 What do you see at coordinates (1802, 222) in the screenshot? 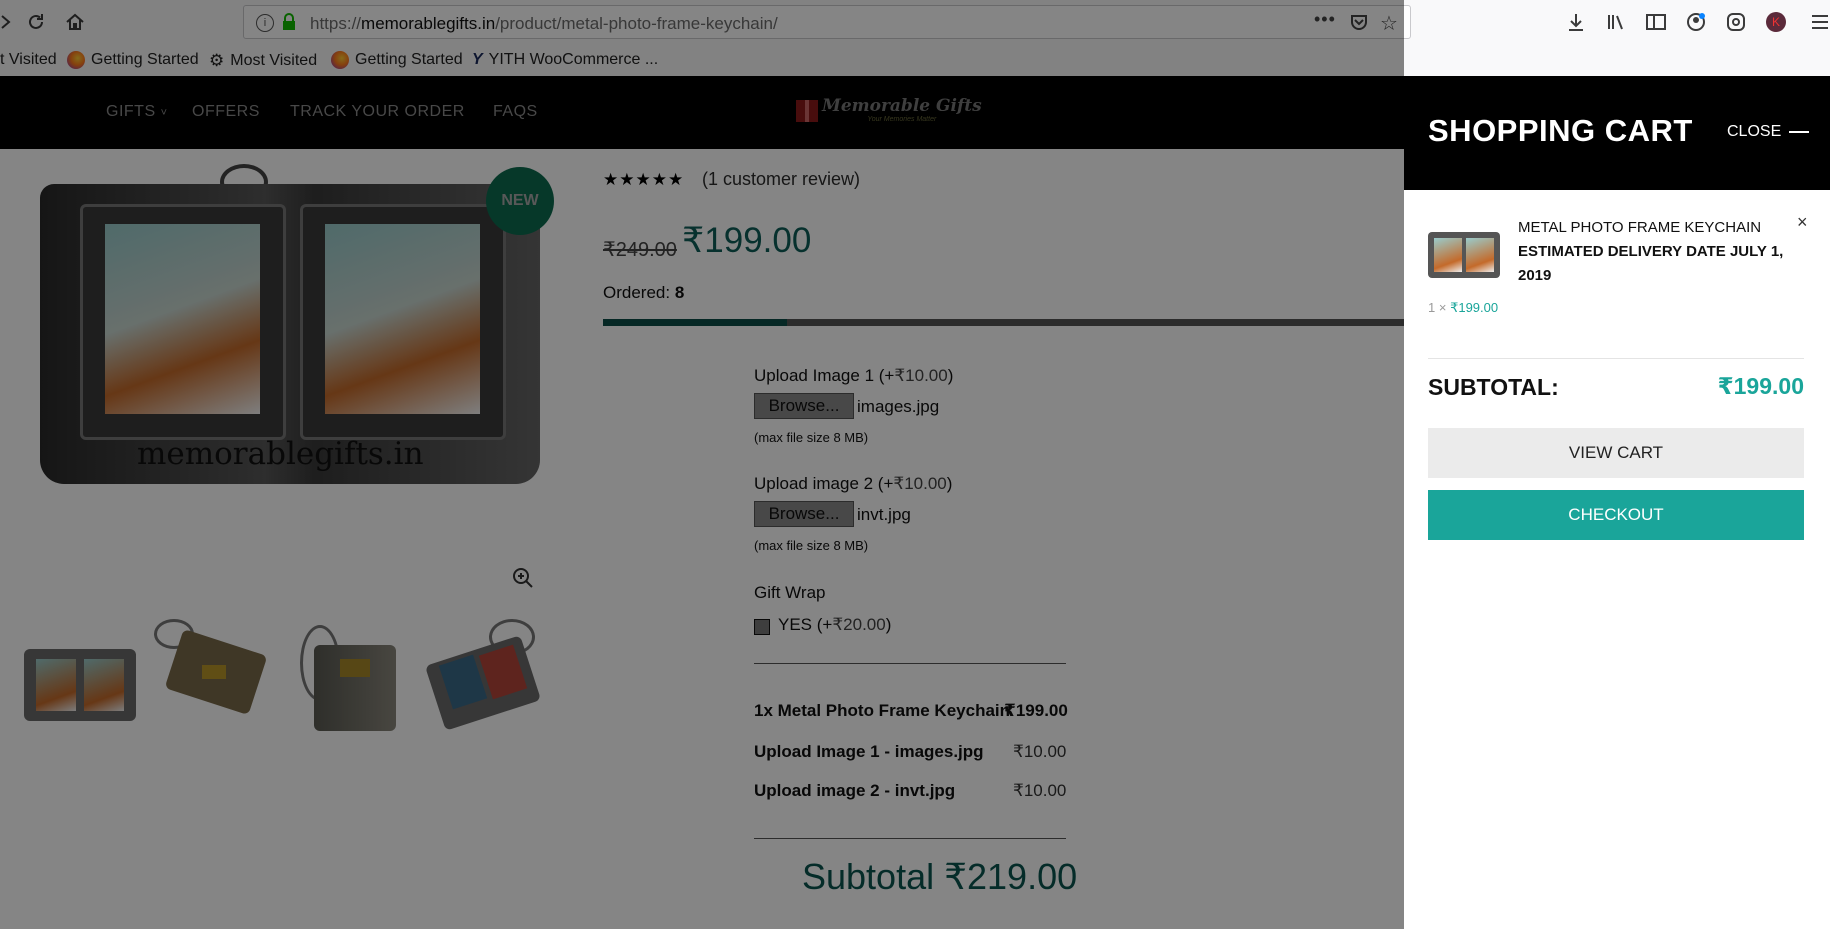
I see `remove-item-icon: ×` at bounding box center [1802, 222].